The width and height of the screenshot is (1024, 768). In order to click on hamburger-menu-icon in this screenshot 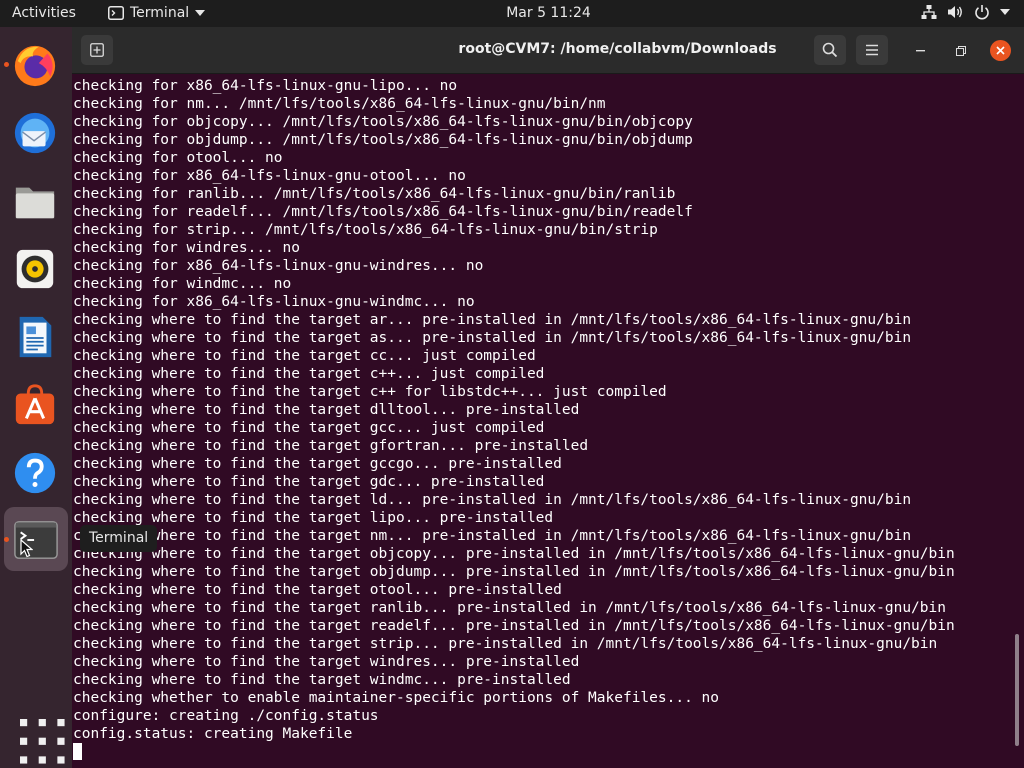, I will do `click(872, 50)`.